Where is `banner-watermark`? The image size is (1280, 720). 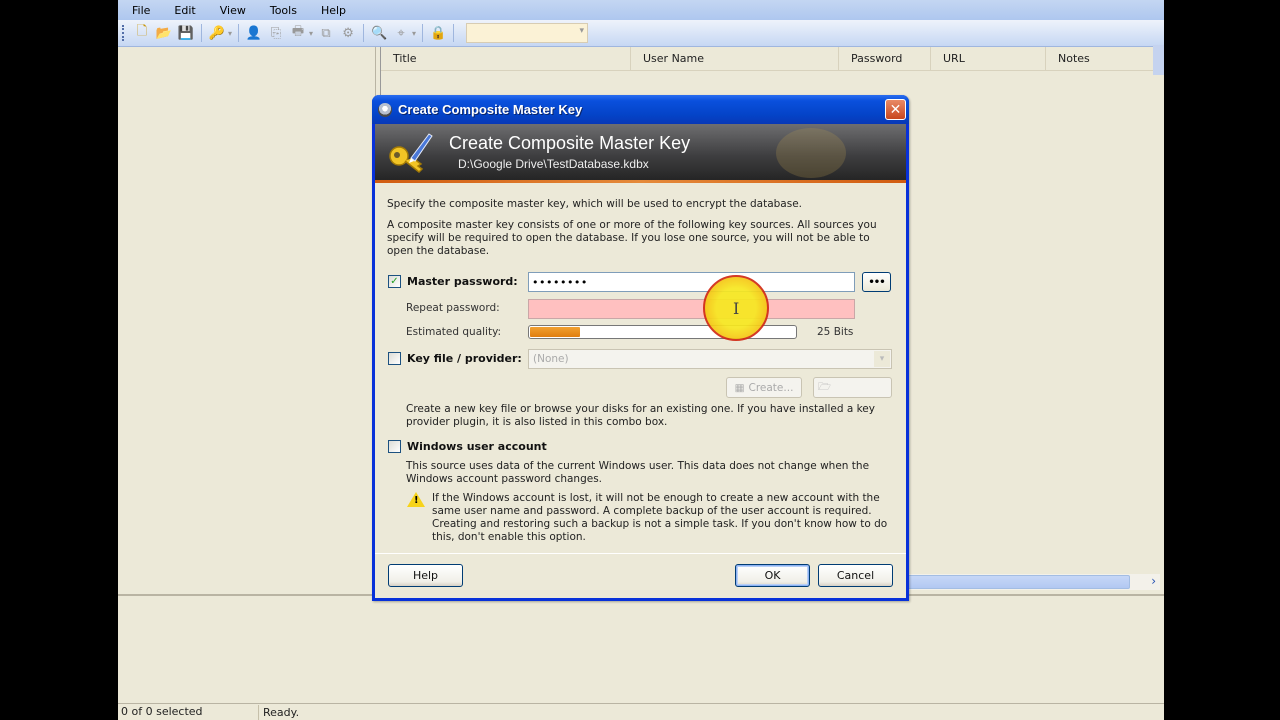
banner-watermark is located at coordinates (811, 153).